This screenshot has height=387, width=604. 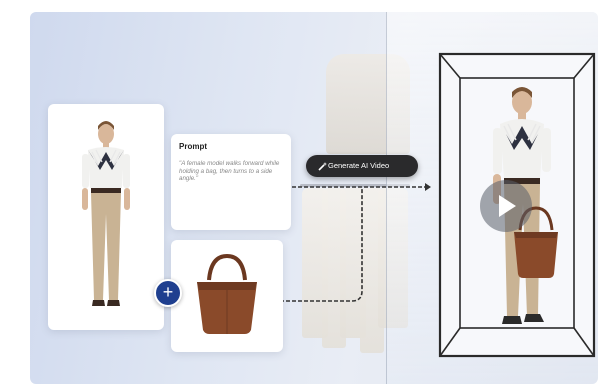 I want to click on handbag-image, so click(x=227, y=293).